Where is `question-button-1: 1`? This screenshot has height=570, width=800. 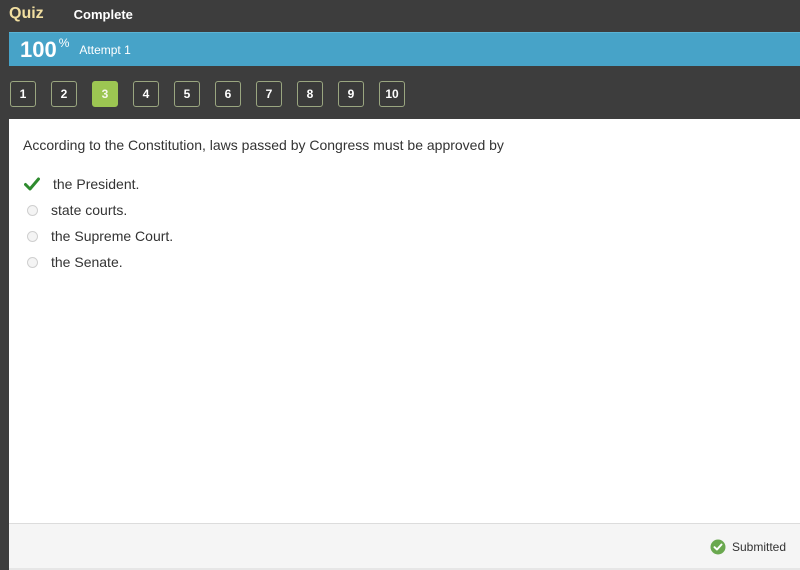 question-button-1: 1 is located at coordinates (23, 94).